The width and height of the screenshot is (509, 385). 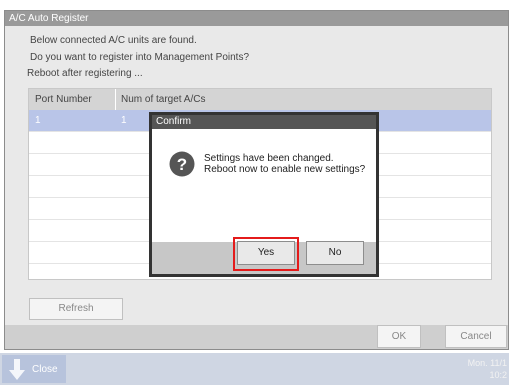 What do you see at coordinates (163, 99) in the screenshot?
I see `column-header-num-acs: Num of target A/Cs` at bounding box center [163, 99].